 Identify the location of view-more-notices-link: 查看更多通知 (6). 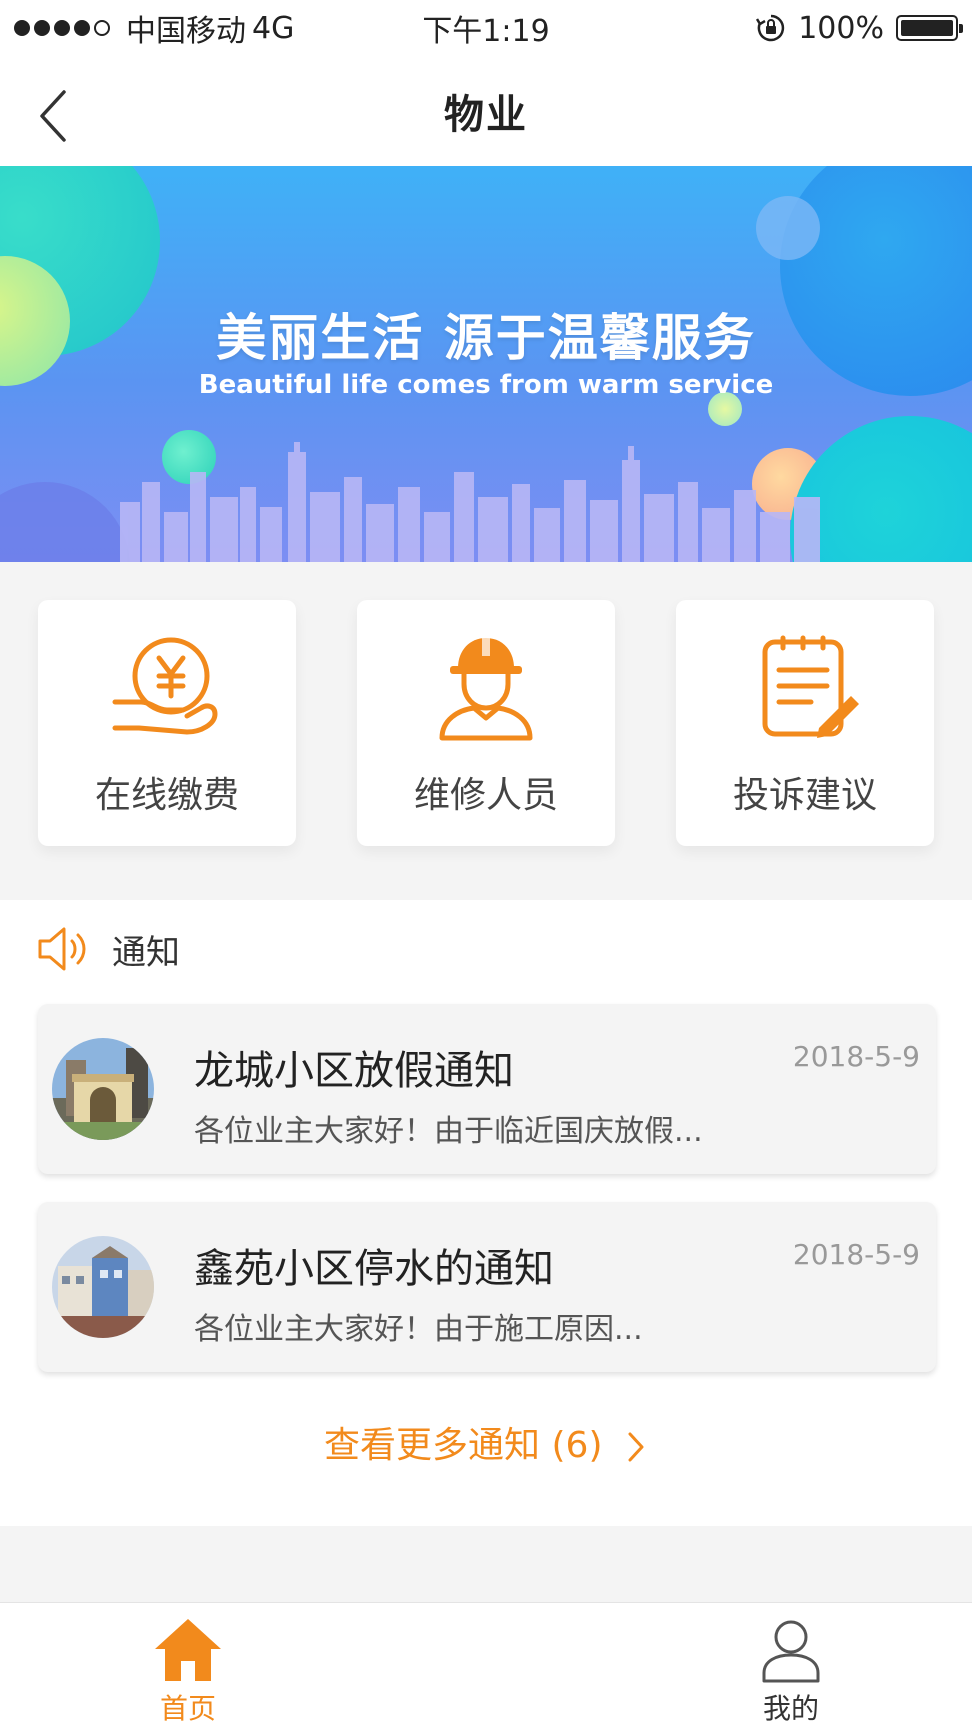
(486, 1442).